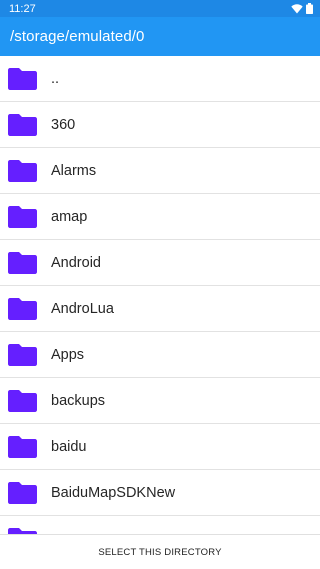 The height and width of the screenshot is (569, 320). I want to click on file-row: .., so click(160, 79).